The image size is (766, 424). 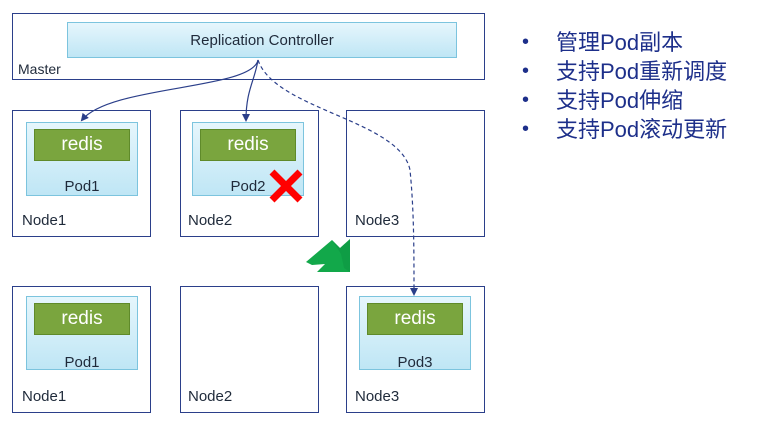 I want to click on down-arrow-icon, so click(x=328, y=255).